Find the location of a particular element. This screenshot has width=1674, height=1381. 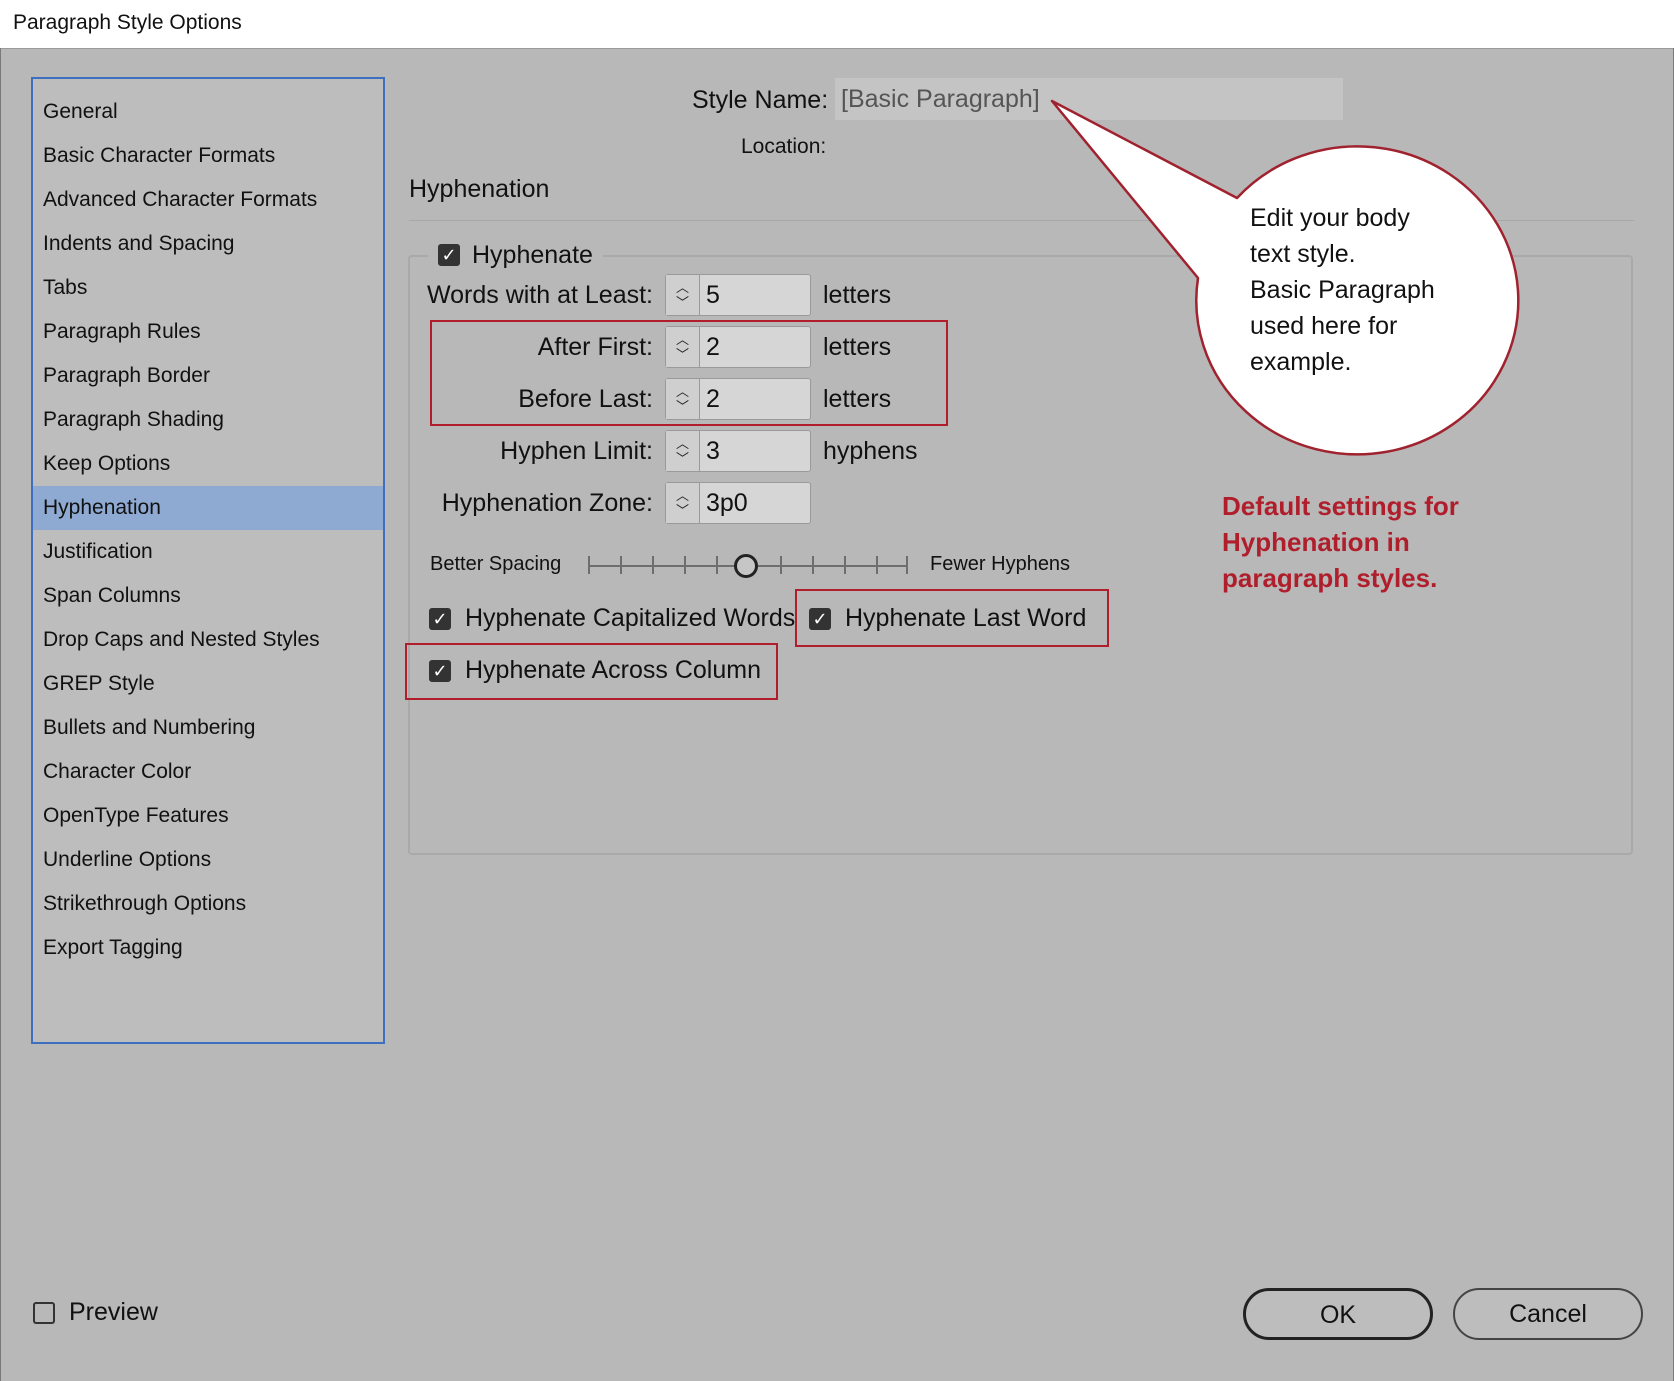

callout-line: text style. is located at coordinates (1303, 254).